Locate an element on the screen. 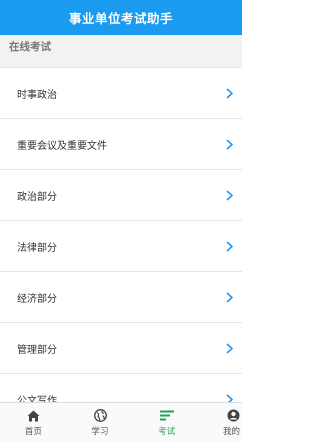 This screenshot has width=320, height=442. list-item-politics: 政治部分 is located at coordinates (121, 195).